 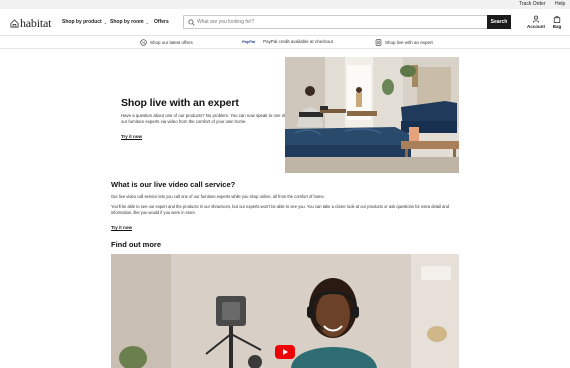 I want to click on showroom-expert-image, so click(x=372, y=115).